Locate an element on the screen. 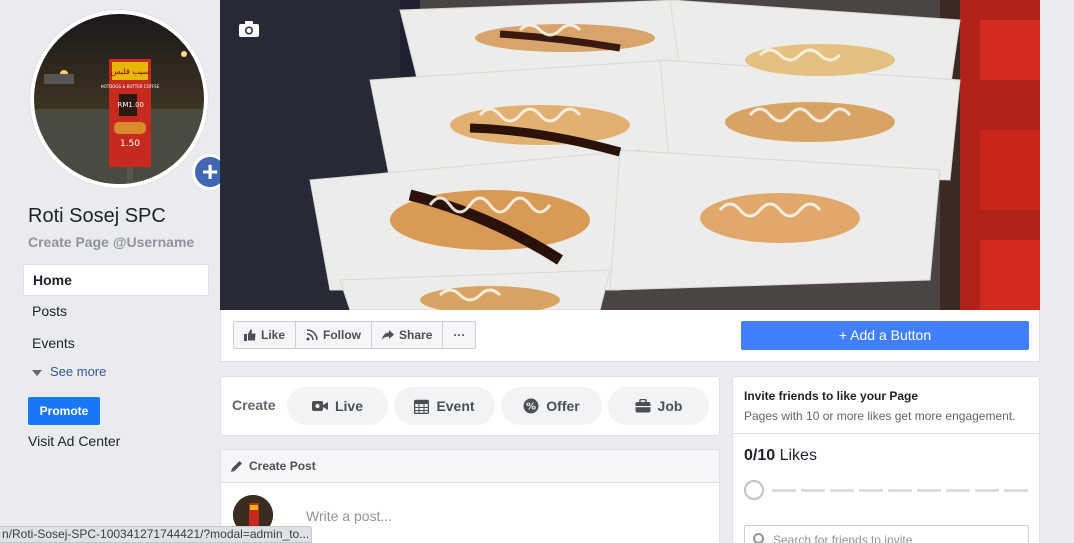 Image resolution: width=1074 pixels, height=543 pixels. create-label: Create is located at coordinates (254, 405).